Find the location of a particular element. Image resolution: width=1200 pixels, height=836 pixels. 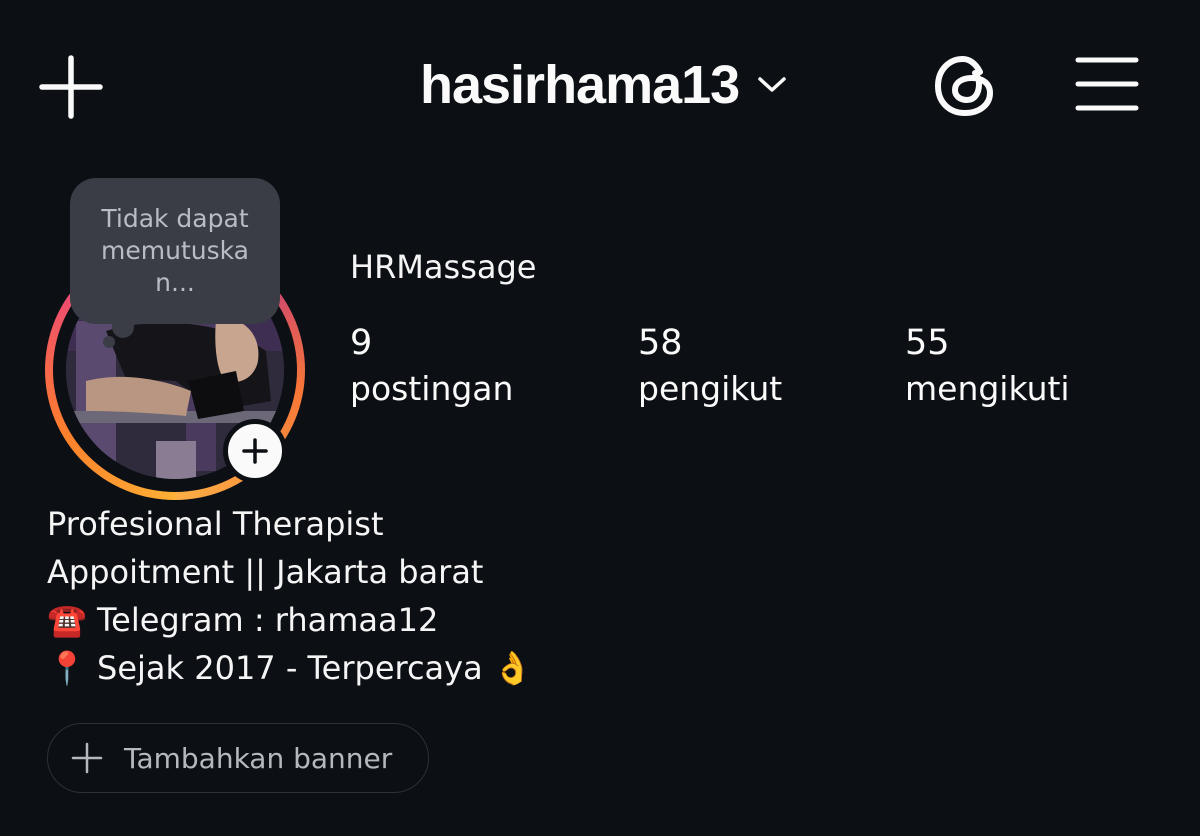

hamburger-menu-icon is located at coordinates (1107, 84).